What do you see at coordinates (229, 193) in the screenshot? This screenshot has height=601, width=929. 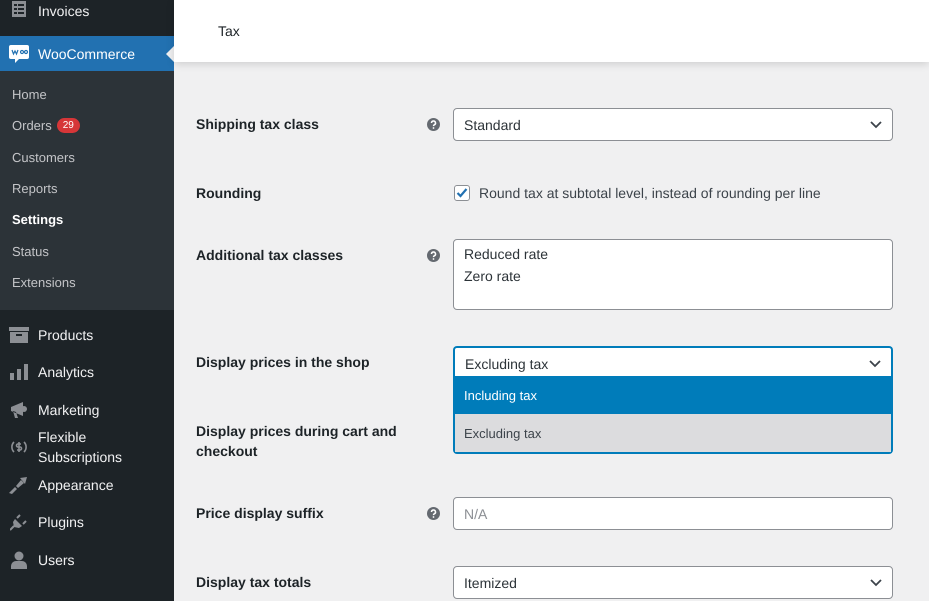 I see `setting-label: Rounding` at bounding box center [229, 193].